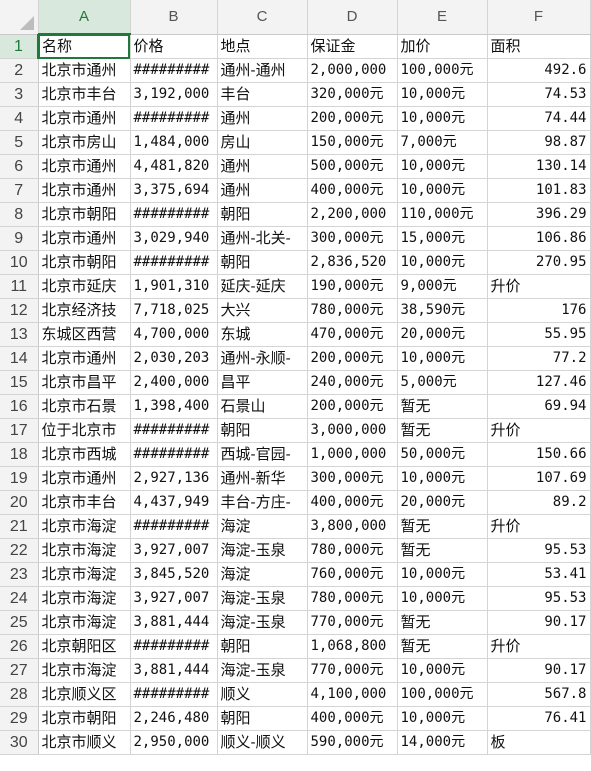 This screenshot has width=591, height=771. Describe the element at coordinates (174, 478) in the screenshot. I see `cell-b19: 2,927,136` at that location.